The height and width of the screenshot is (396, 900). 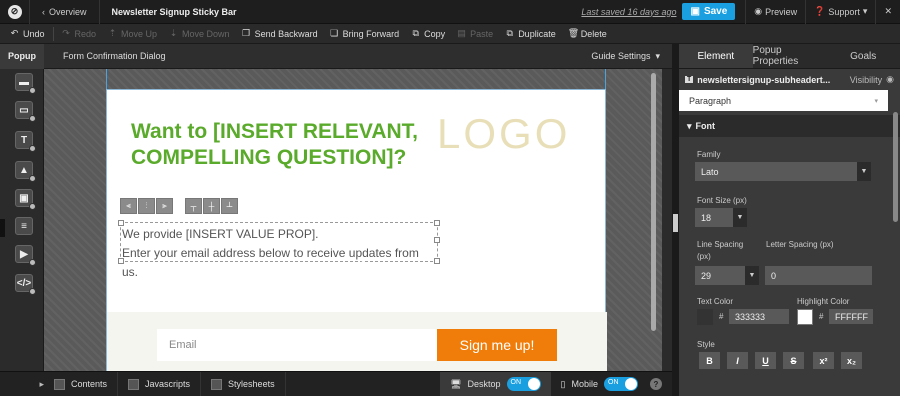 What do you see at coordinates (503, 134) in the screenshot?
I see `logo-placeholder: LOGO` at bounding box center [503, 134].